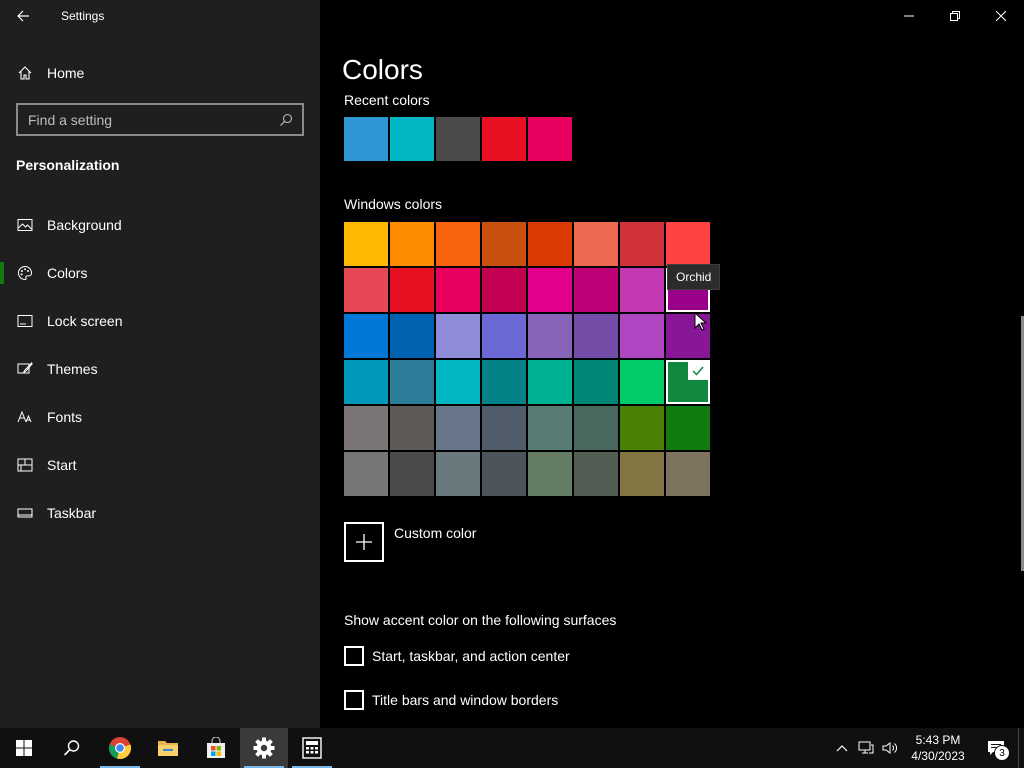  Describe the element at coordinates (451, 700) in the screenshot. I see `checkbox-title-bars: Title bars and window borders` at that location.